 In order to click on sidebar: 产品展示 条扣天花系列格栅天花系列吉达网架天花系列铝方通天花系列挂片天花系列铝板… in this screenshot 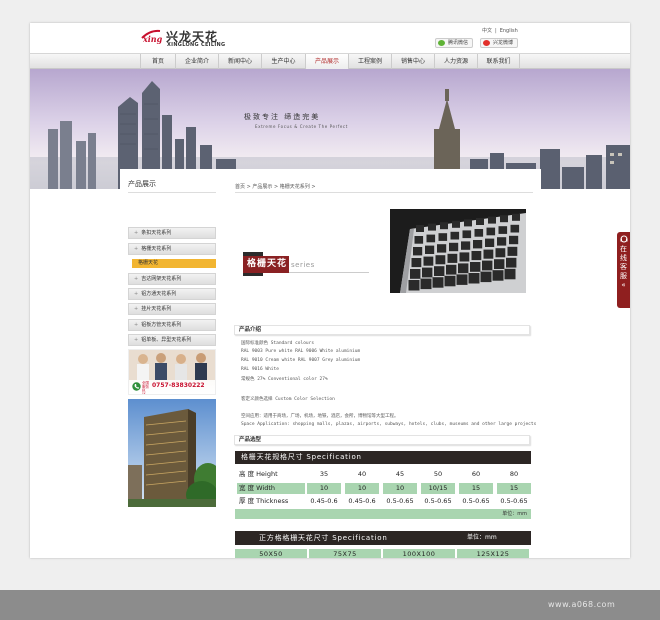, I will do `click(171, 363)`.